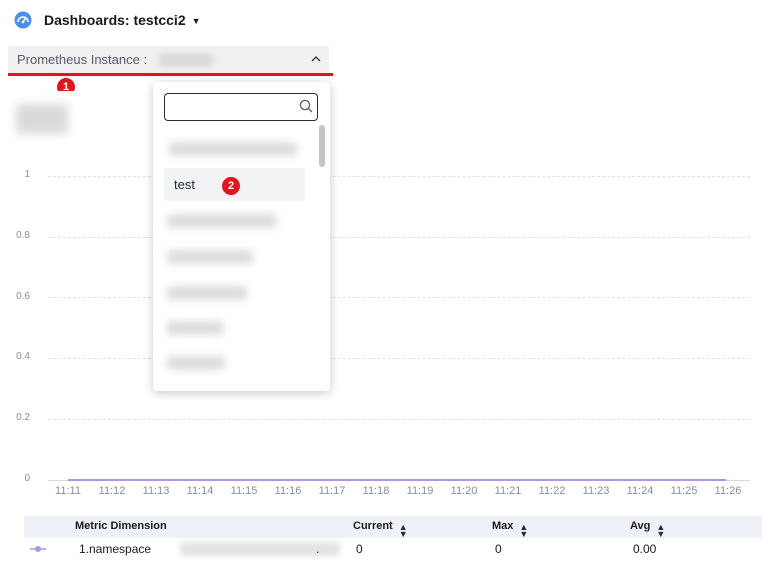 The image size is (762, 572). What do you see at coordinates (397, 480) in the screenshot?
I see `series-line` at bounding box center [397, 480].